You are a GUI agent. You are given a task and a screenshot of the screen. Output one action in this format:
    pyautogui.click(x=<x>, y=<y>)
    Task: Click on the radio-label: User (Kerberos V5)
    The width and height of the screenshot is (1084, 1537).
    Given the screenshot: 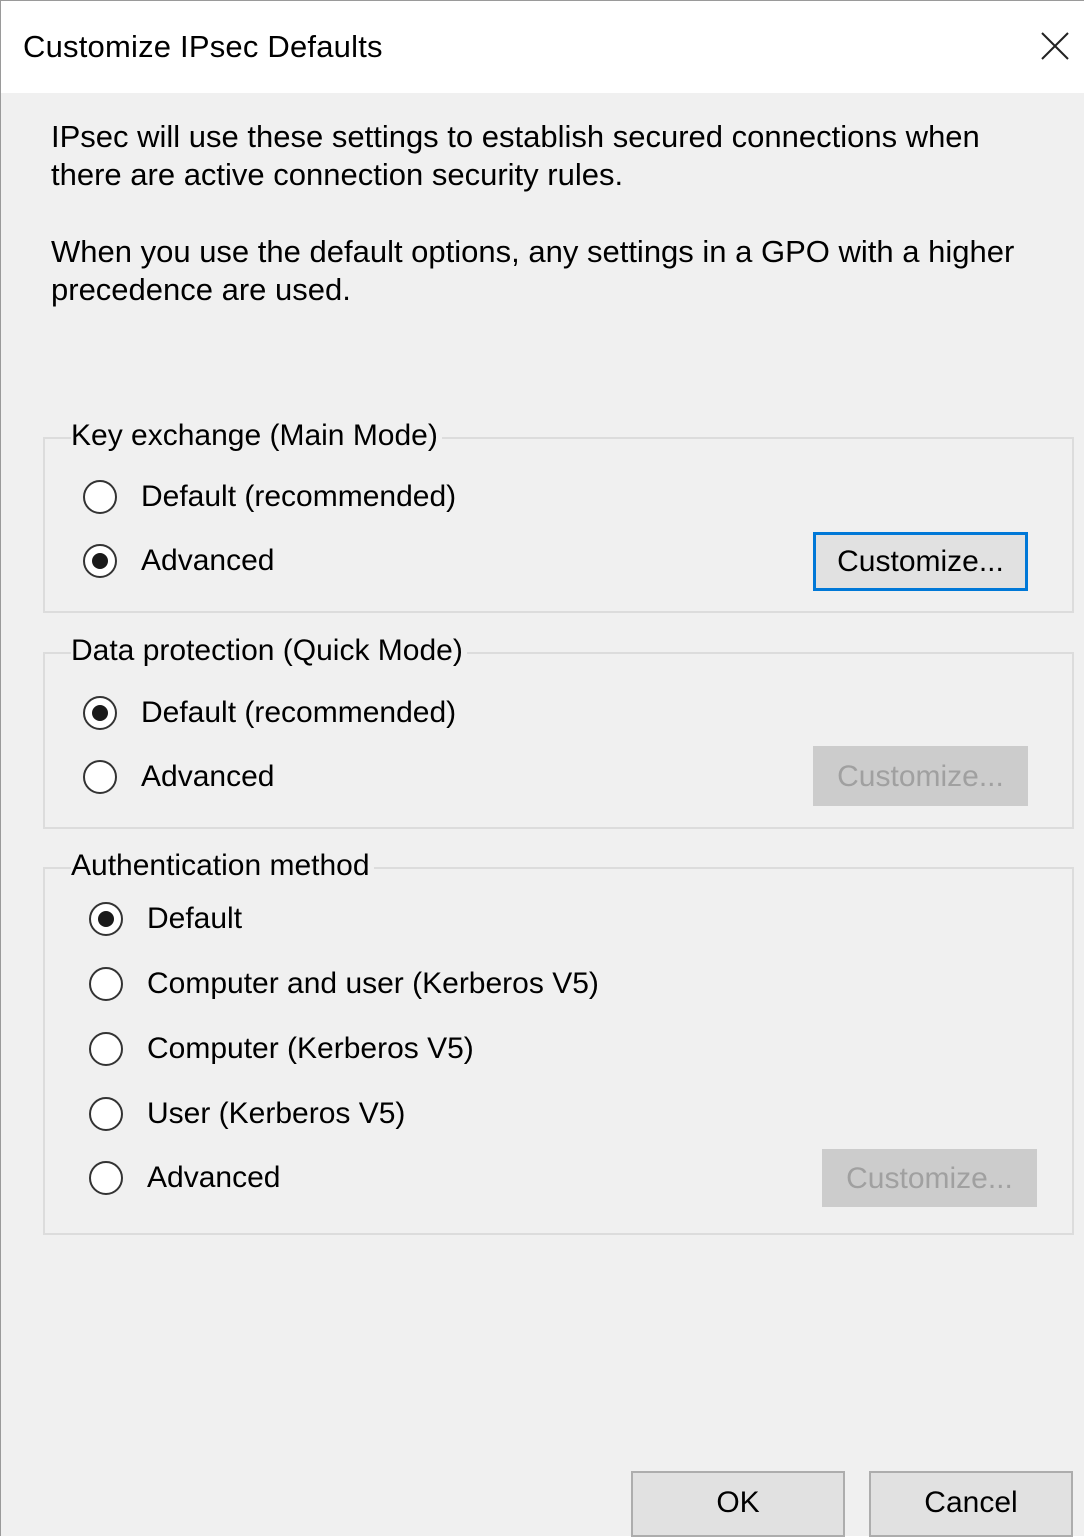 What is the action you would take?
    pyautogui.click(x=276, y=1113)
    